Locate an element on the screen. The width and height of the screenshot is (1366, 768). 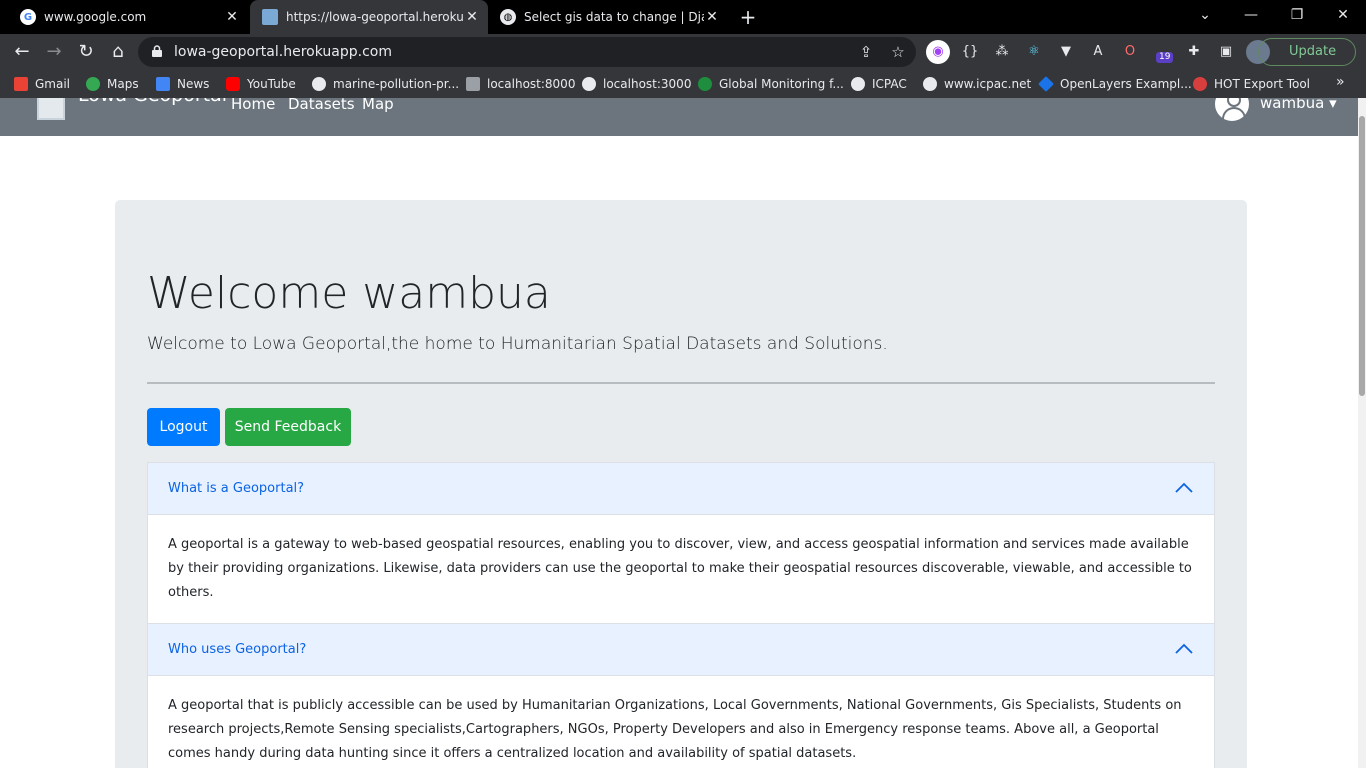
new-tab-button: + is located at coordinates (748, 17).